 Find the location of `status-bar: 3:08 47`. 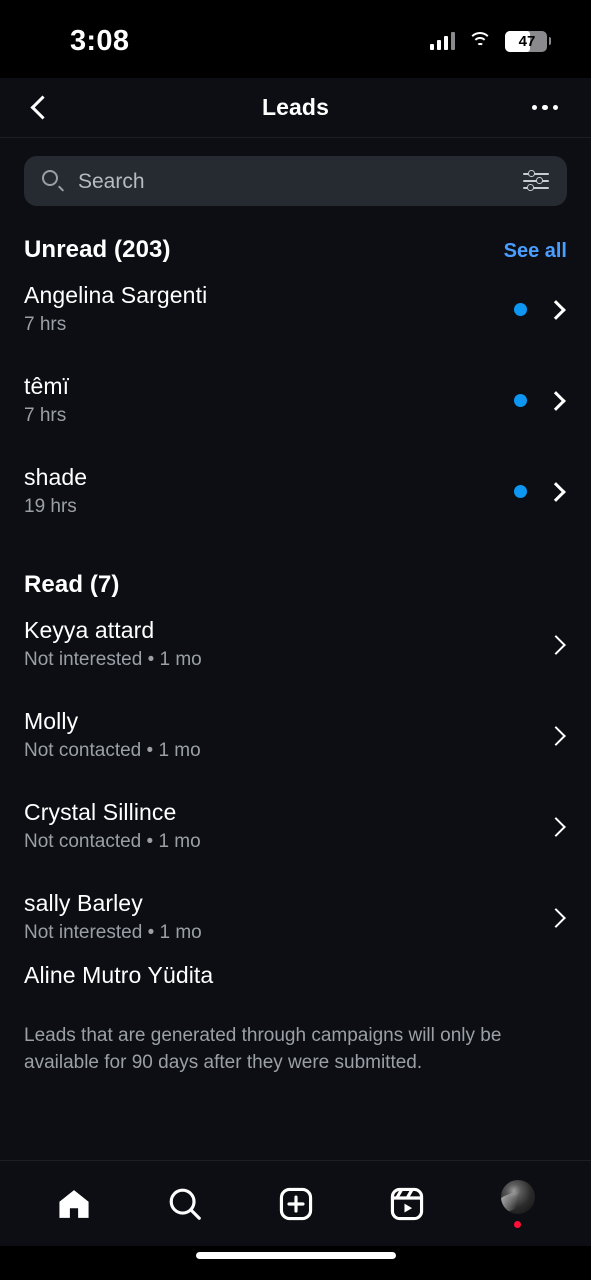

status-bar: 3:08 47 is located at coordinates (295, 39).